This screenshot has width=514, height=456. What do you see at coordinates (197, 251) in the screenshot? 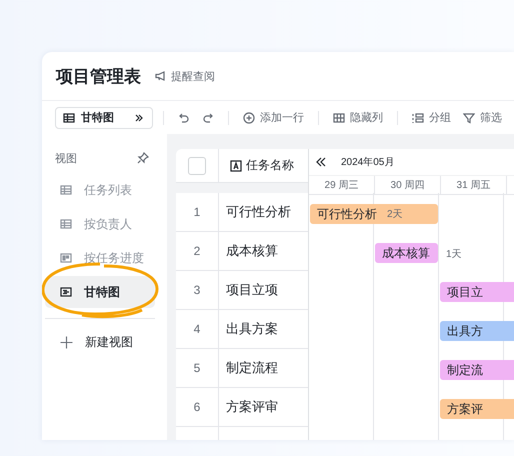
I see `row-number: 2` at bounding box center [197, 251].